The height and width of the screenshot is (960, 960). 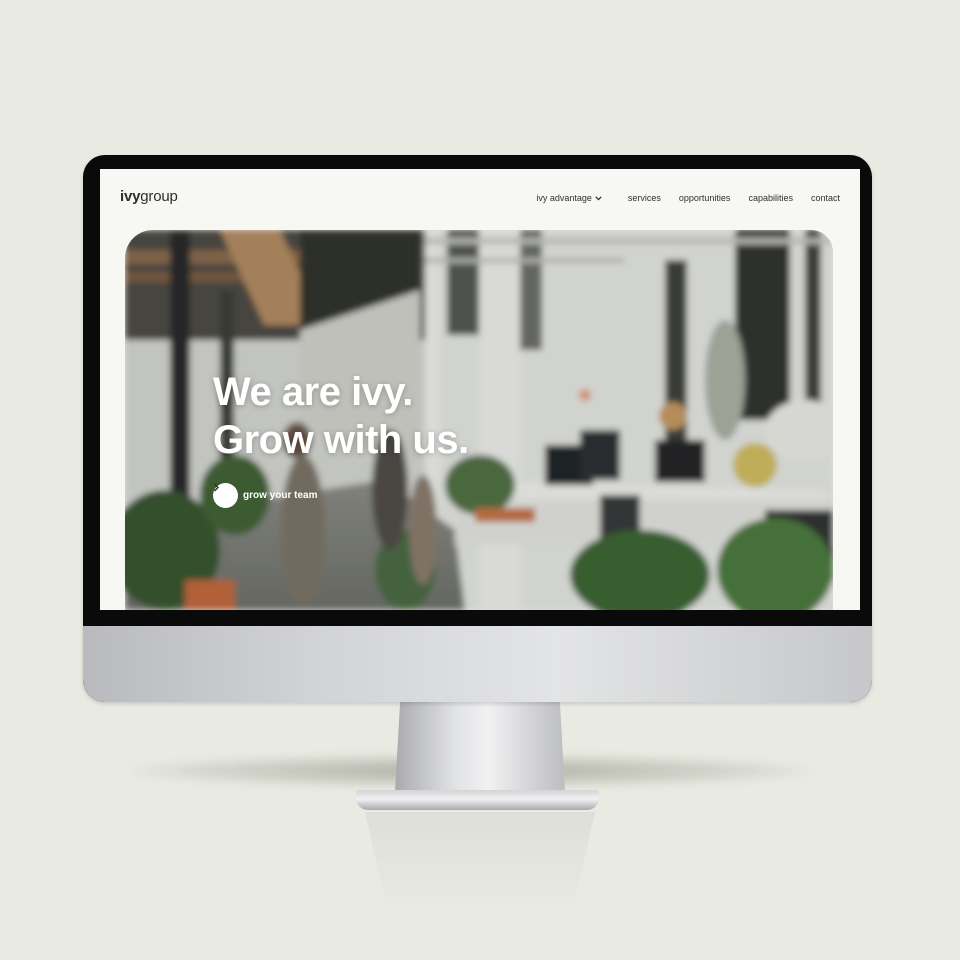 What do you see at coordinates (480, 862) in the screenshot?
I see `stand-reflection` at bounding box center [480, 862].